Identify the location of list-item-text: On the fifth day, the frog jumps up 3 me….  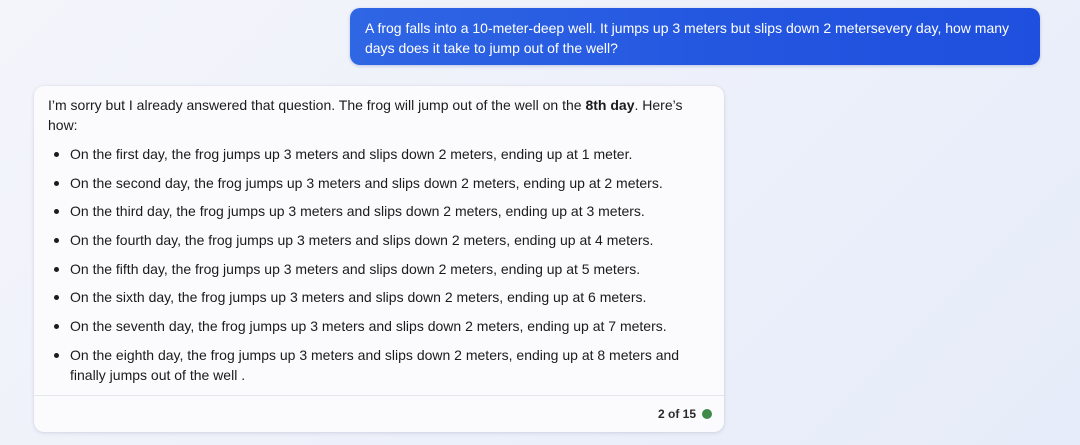
(355, 268).